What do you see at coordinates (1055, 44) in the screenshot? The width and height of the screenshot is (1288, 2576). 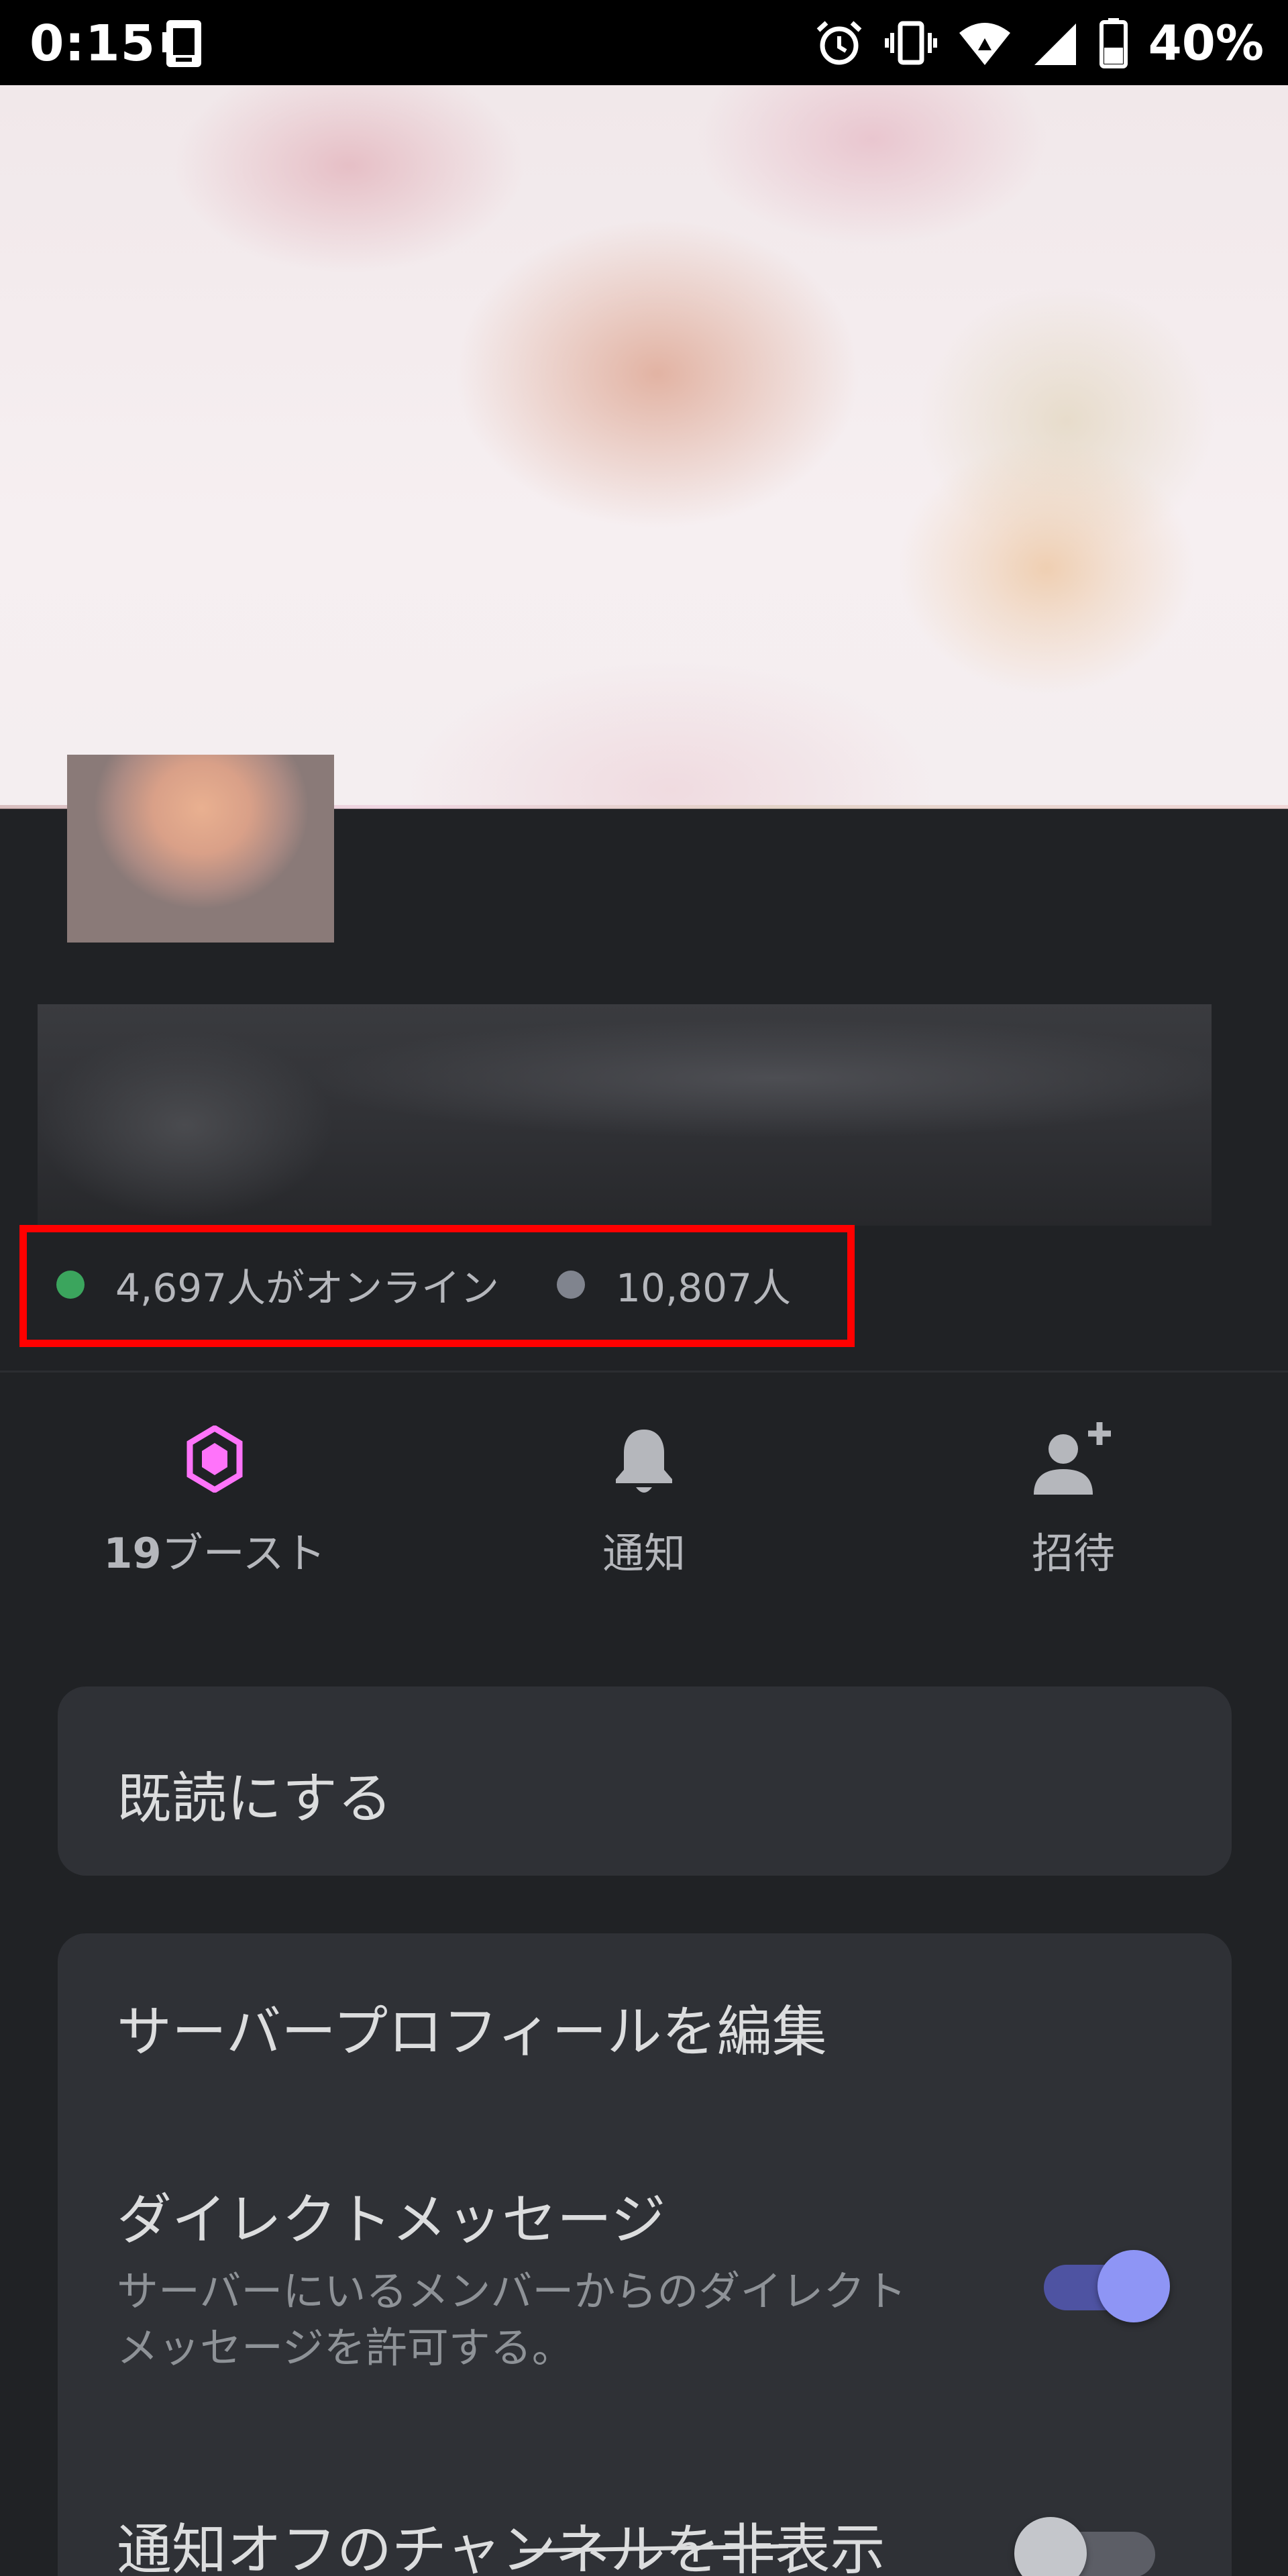 I see `signal-icon` at bounding box center [1055, 44].